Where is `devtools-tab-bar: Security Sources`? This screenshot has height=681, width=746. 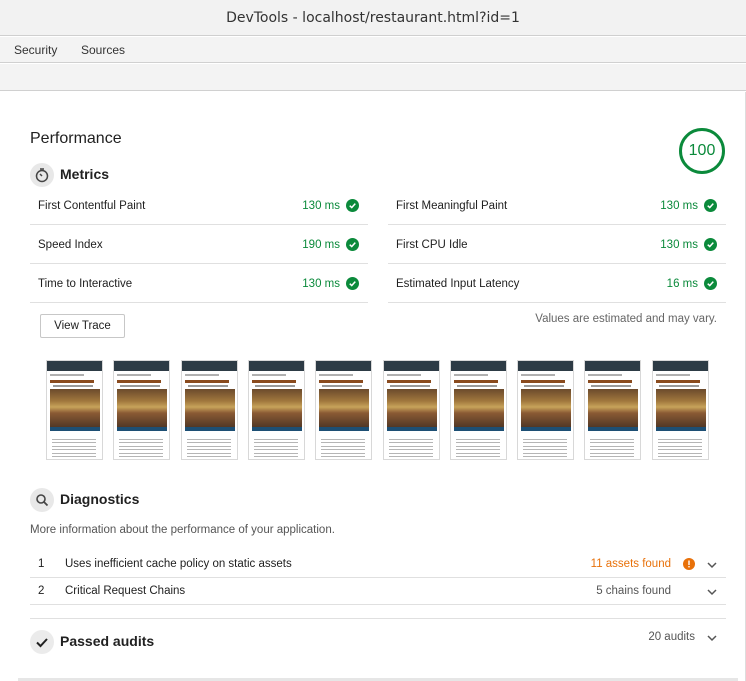
devtools-tab-bar: Security Sources is located at coordinates (373, 50).